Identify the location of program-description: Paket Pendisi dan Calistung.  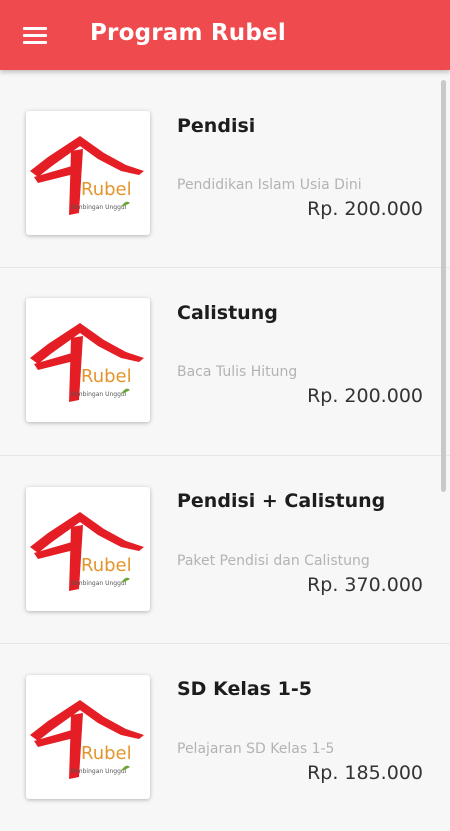
(273, 561).